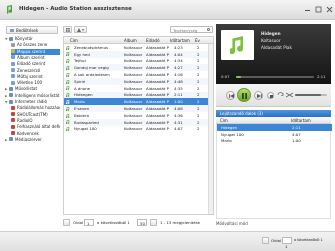  Describe the element at coordinates (224, 120) in the screenshot. I see `playlist-column-title: Cím` at that location.